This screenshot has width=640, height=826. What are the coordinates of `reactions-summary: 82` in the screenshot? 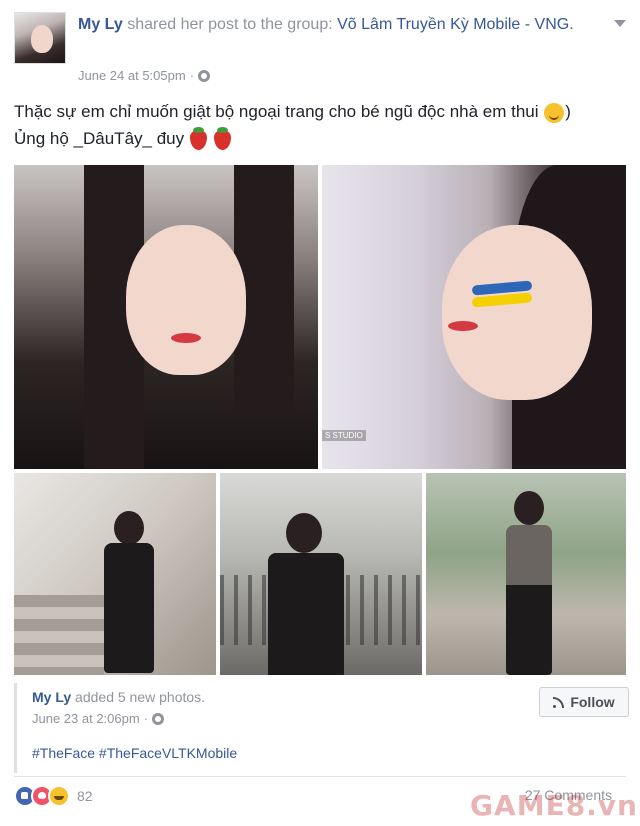 It's located at (53, 796).